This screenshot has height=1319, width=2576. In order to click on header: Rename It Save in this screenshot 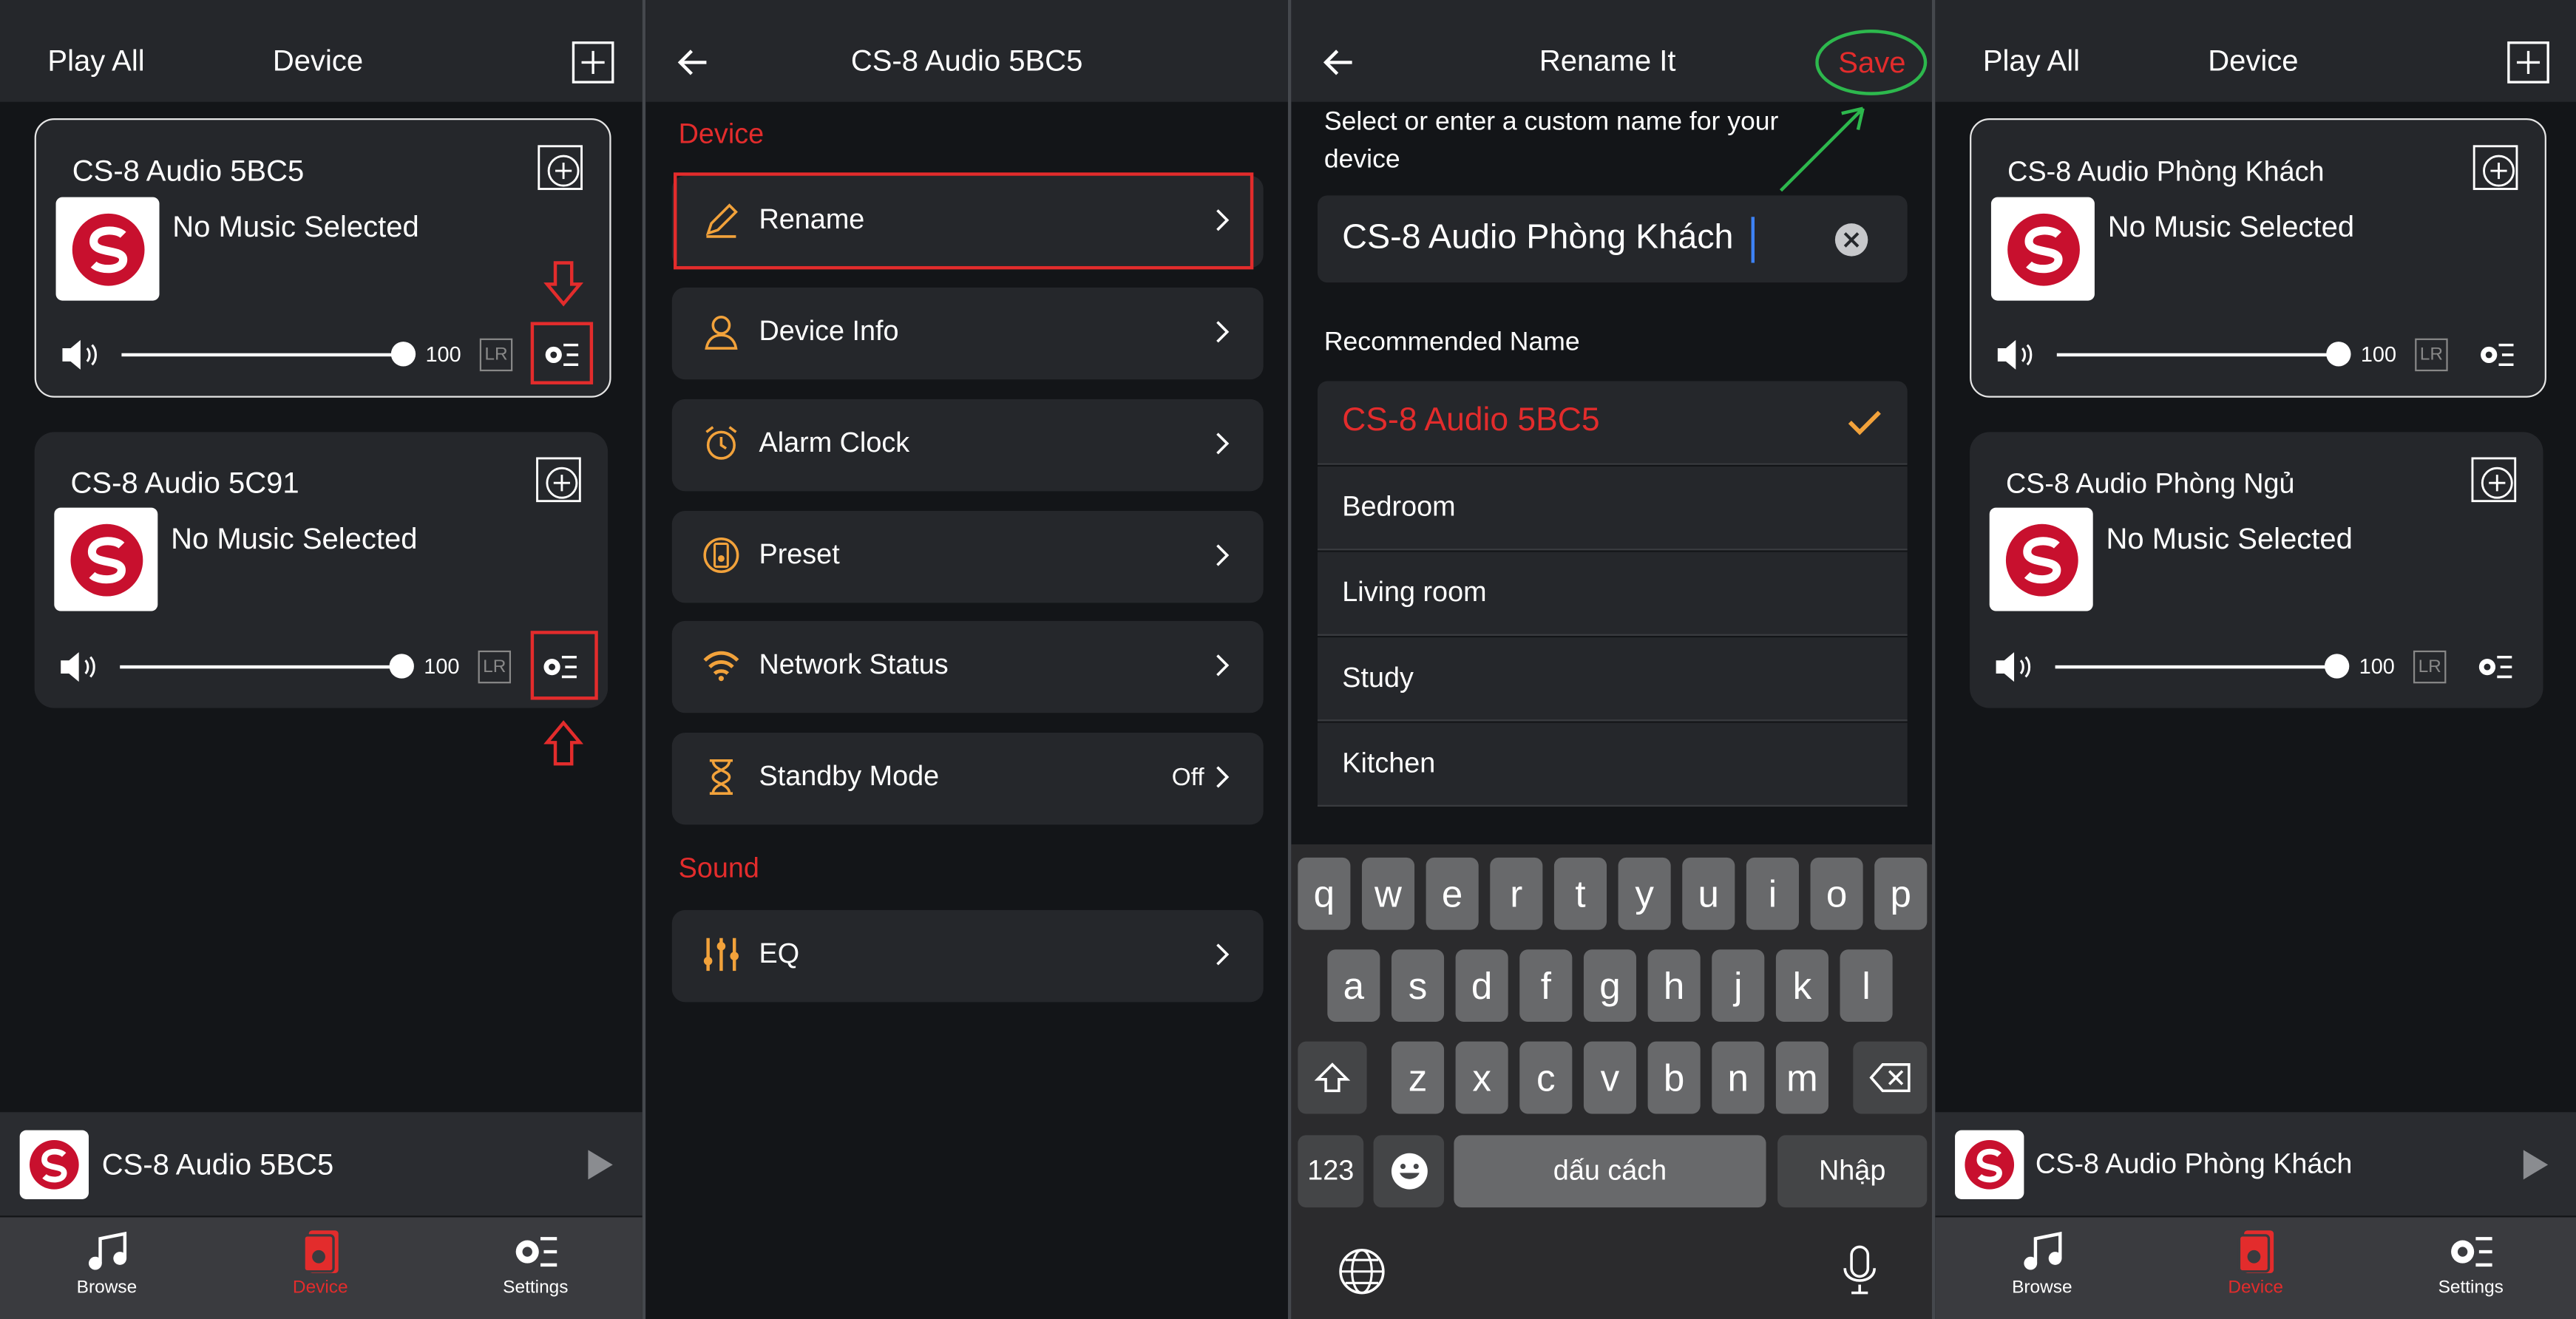, I will do `click(1612, 51)`.